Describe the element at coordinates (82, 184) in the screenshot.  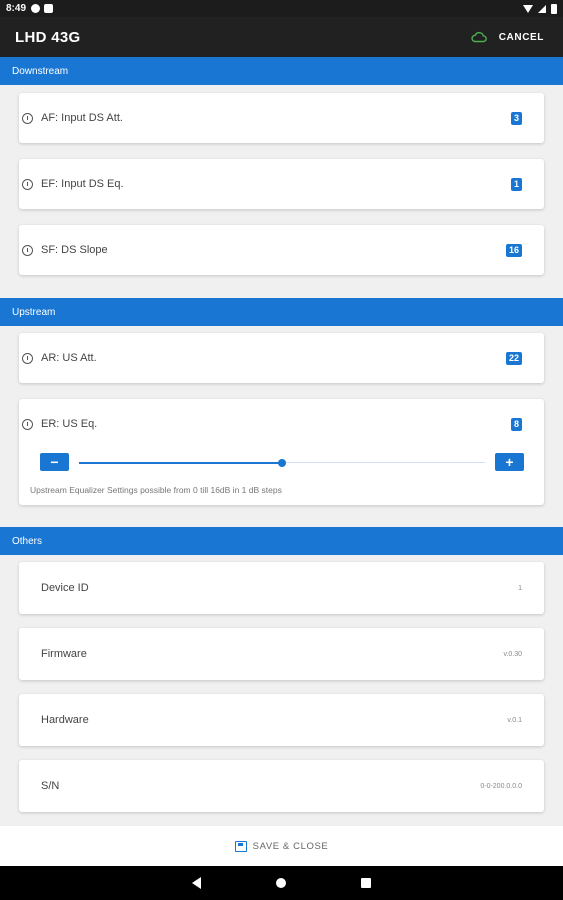
I see `ds-eq-label: EF: Input DS Eq.` at that location.